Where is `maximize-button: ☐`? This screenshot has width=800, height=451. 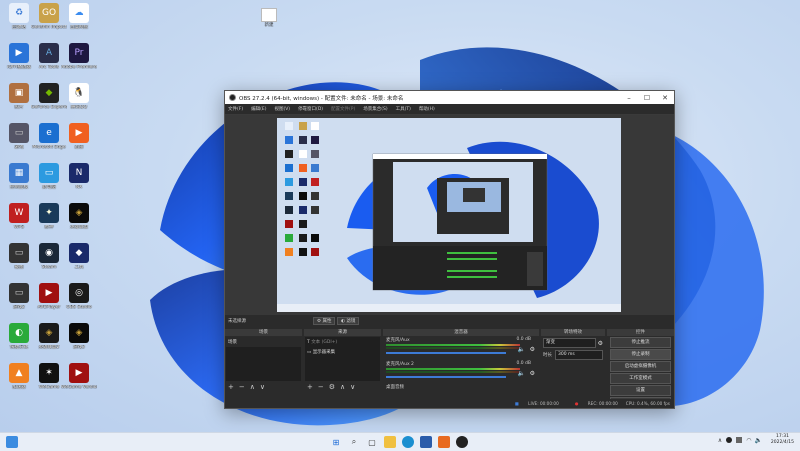 maximize-button: ☐ is located at coordinates (647, 97).